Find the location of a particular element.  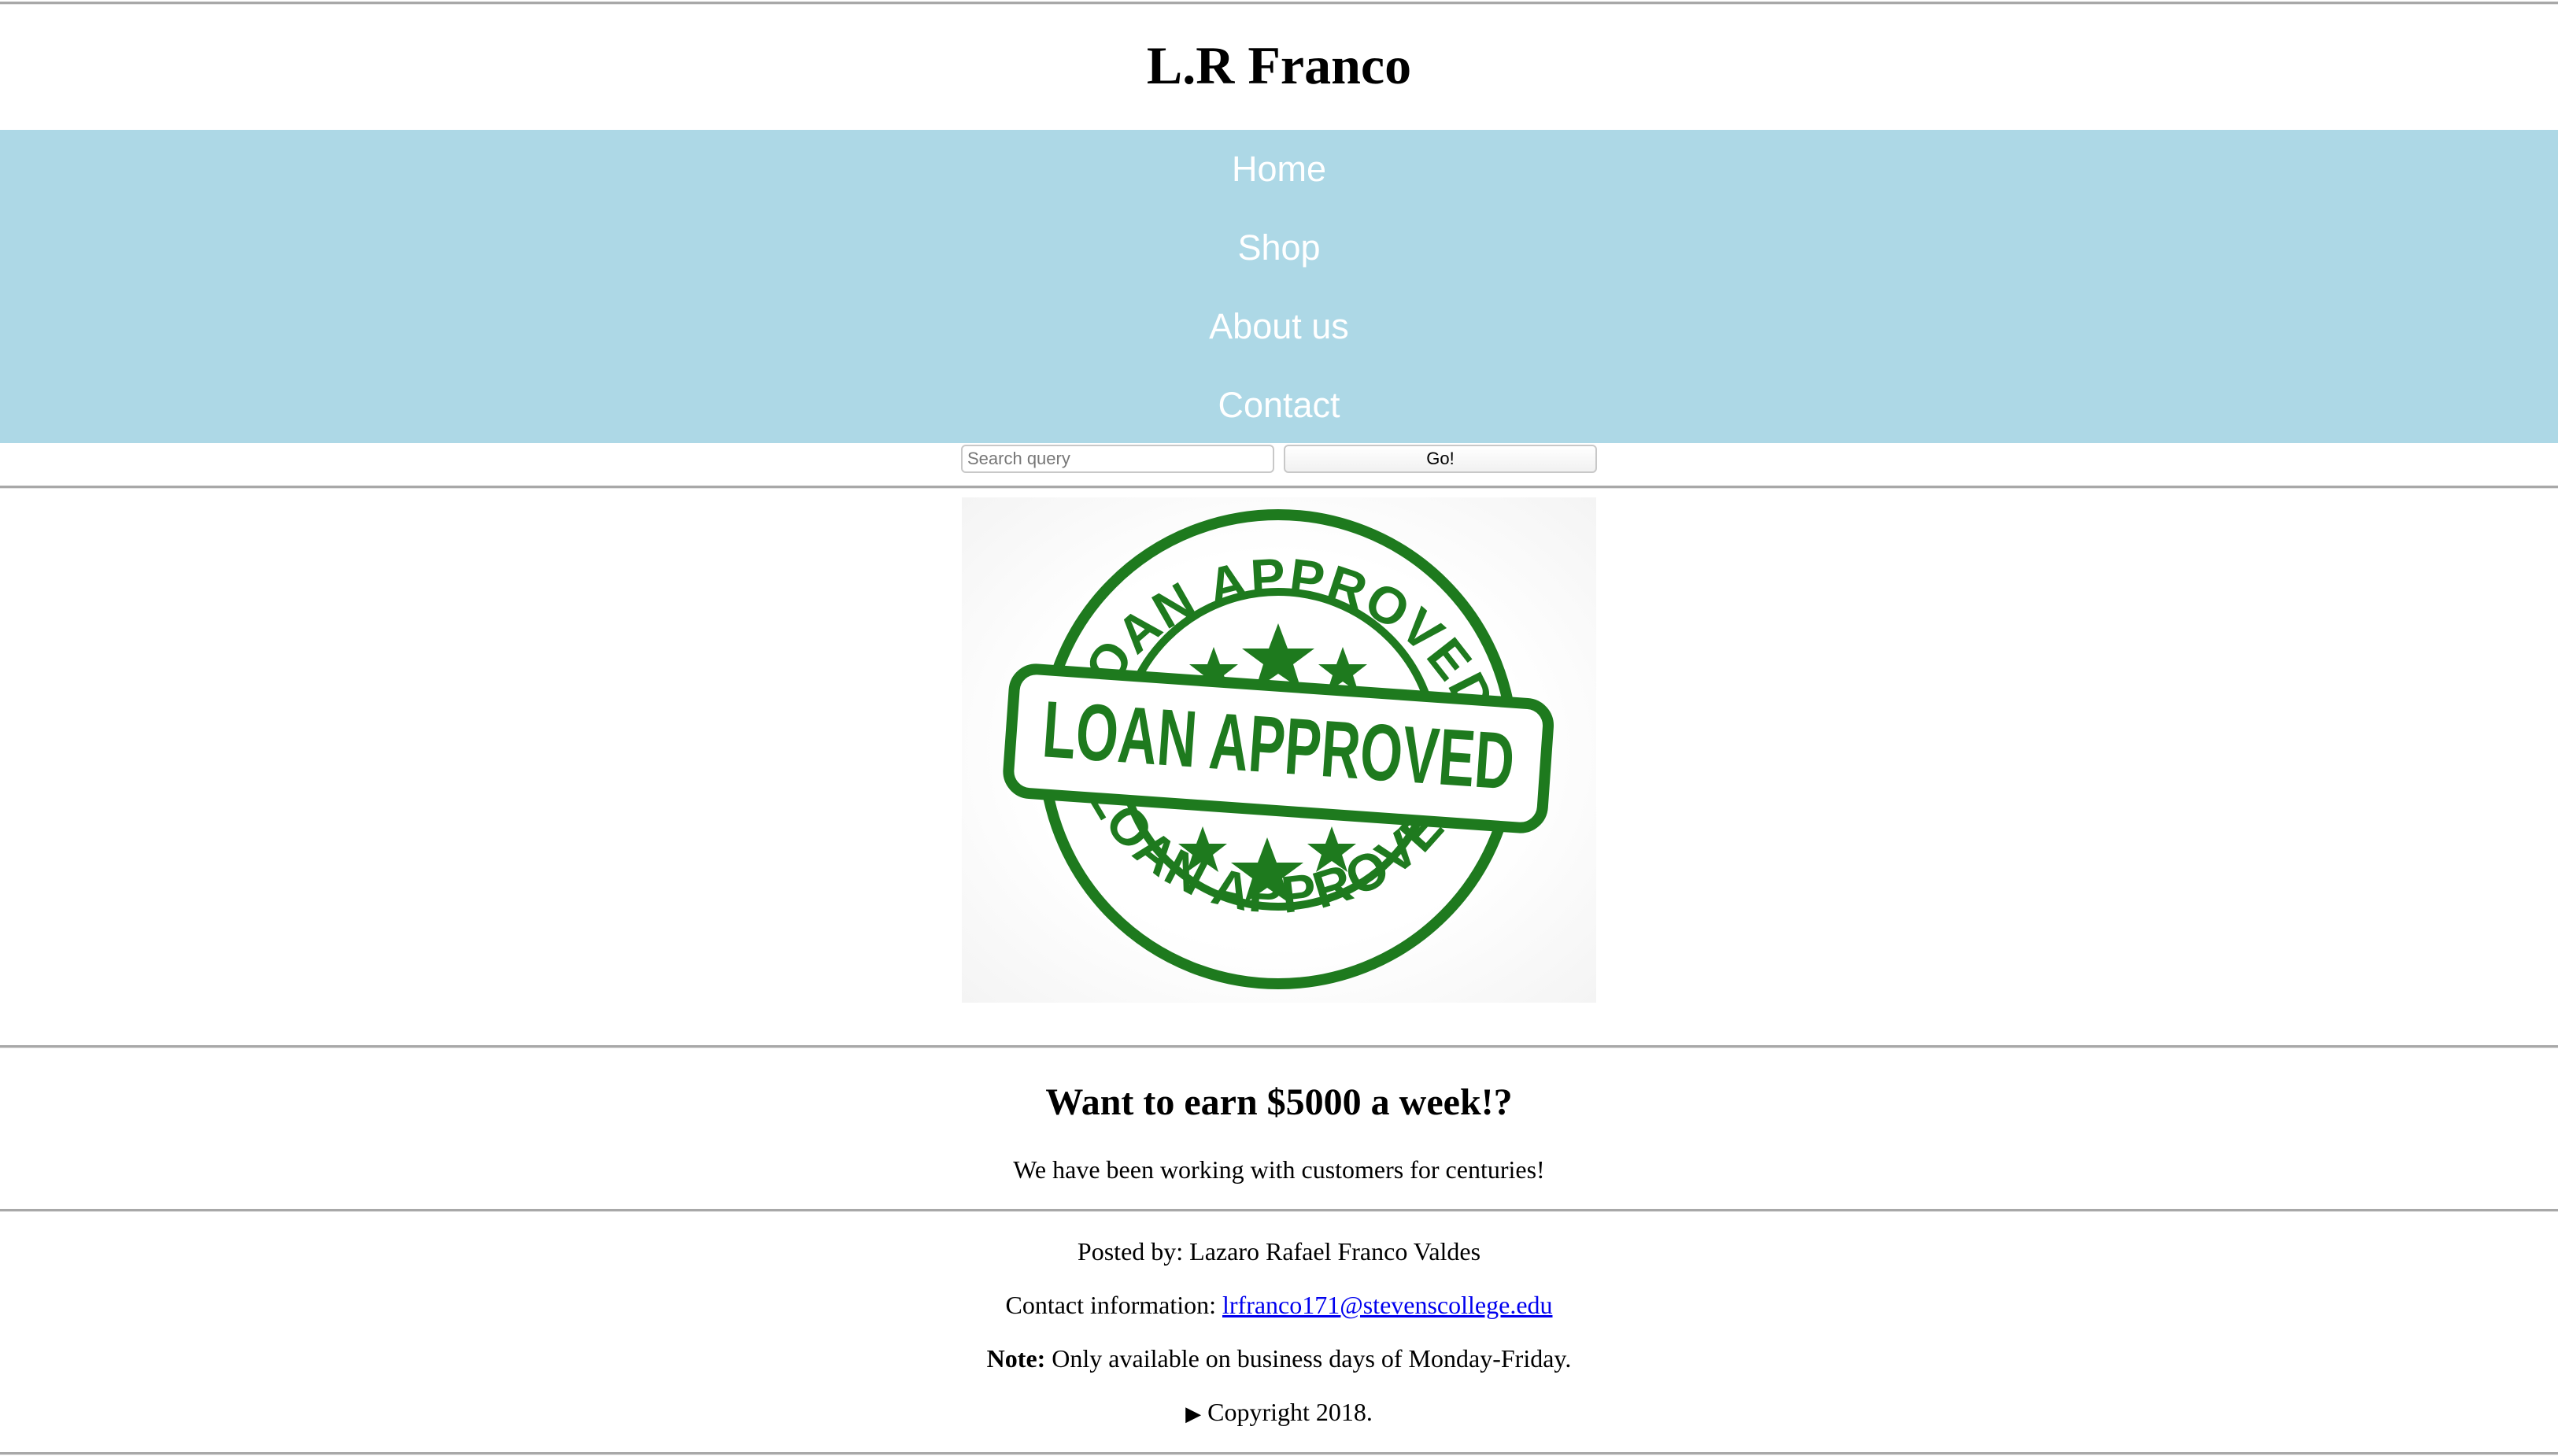

nav-link-about-us: About us is located at coordinates (1279, 326).